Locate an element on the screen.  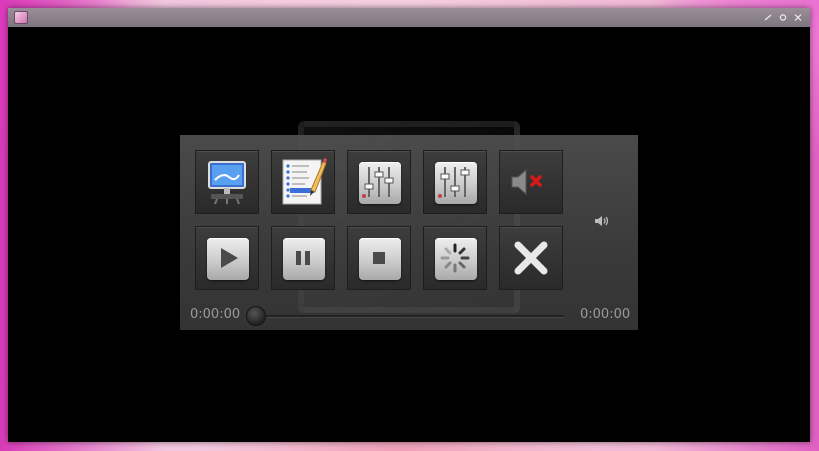
pause-icon is located at coordinates (303, 258).